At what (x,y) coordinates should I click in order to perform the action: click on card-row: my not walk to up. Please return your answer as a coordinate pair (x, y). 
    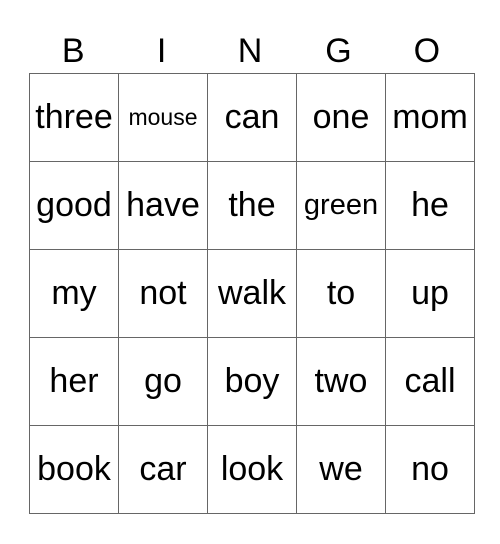
    Looking at the image, I should click on (252, 293).